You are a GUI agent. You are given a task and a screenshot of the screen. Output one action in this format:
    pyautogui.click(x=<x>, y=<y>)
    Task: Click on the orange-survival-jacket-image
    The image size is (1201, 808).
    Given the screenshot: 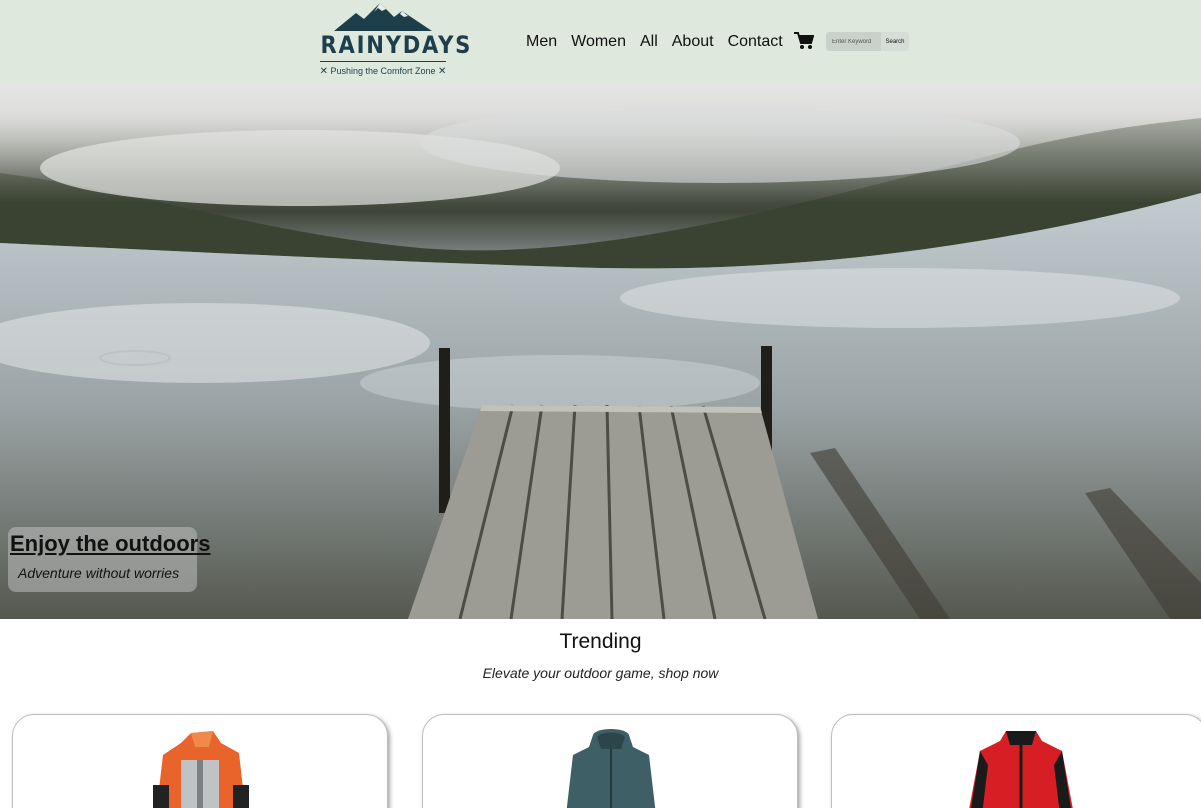 What is the action you would take?
    pyautogui.click(x=201, y=769)
    